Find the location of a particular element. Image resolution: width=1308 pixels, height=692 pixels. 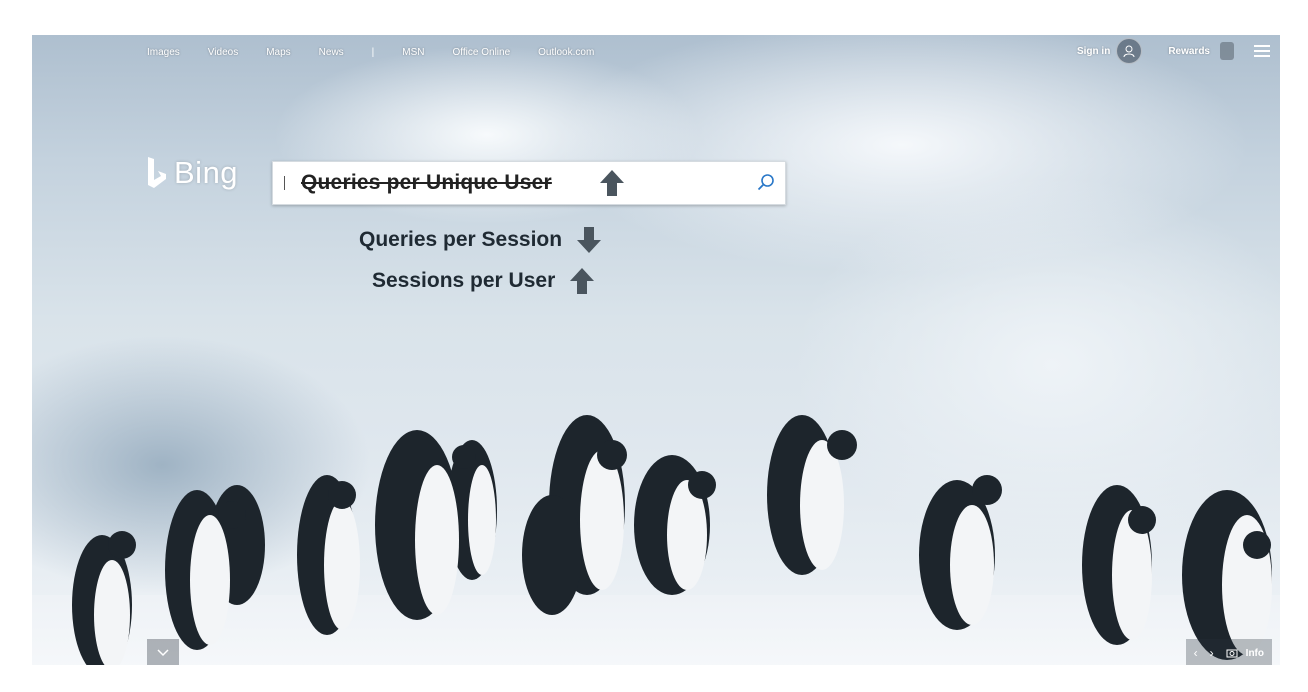

annotation-queries-per-session: Queries per Session is located at coordinates (480, 240).